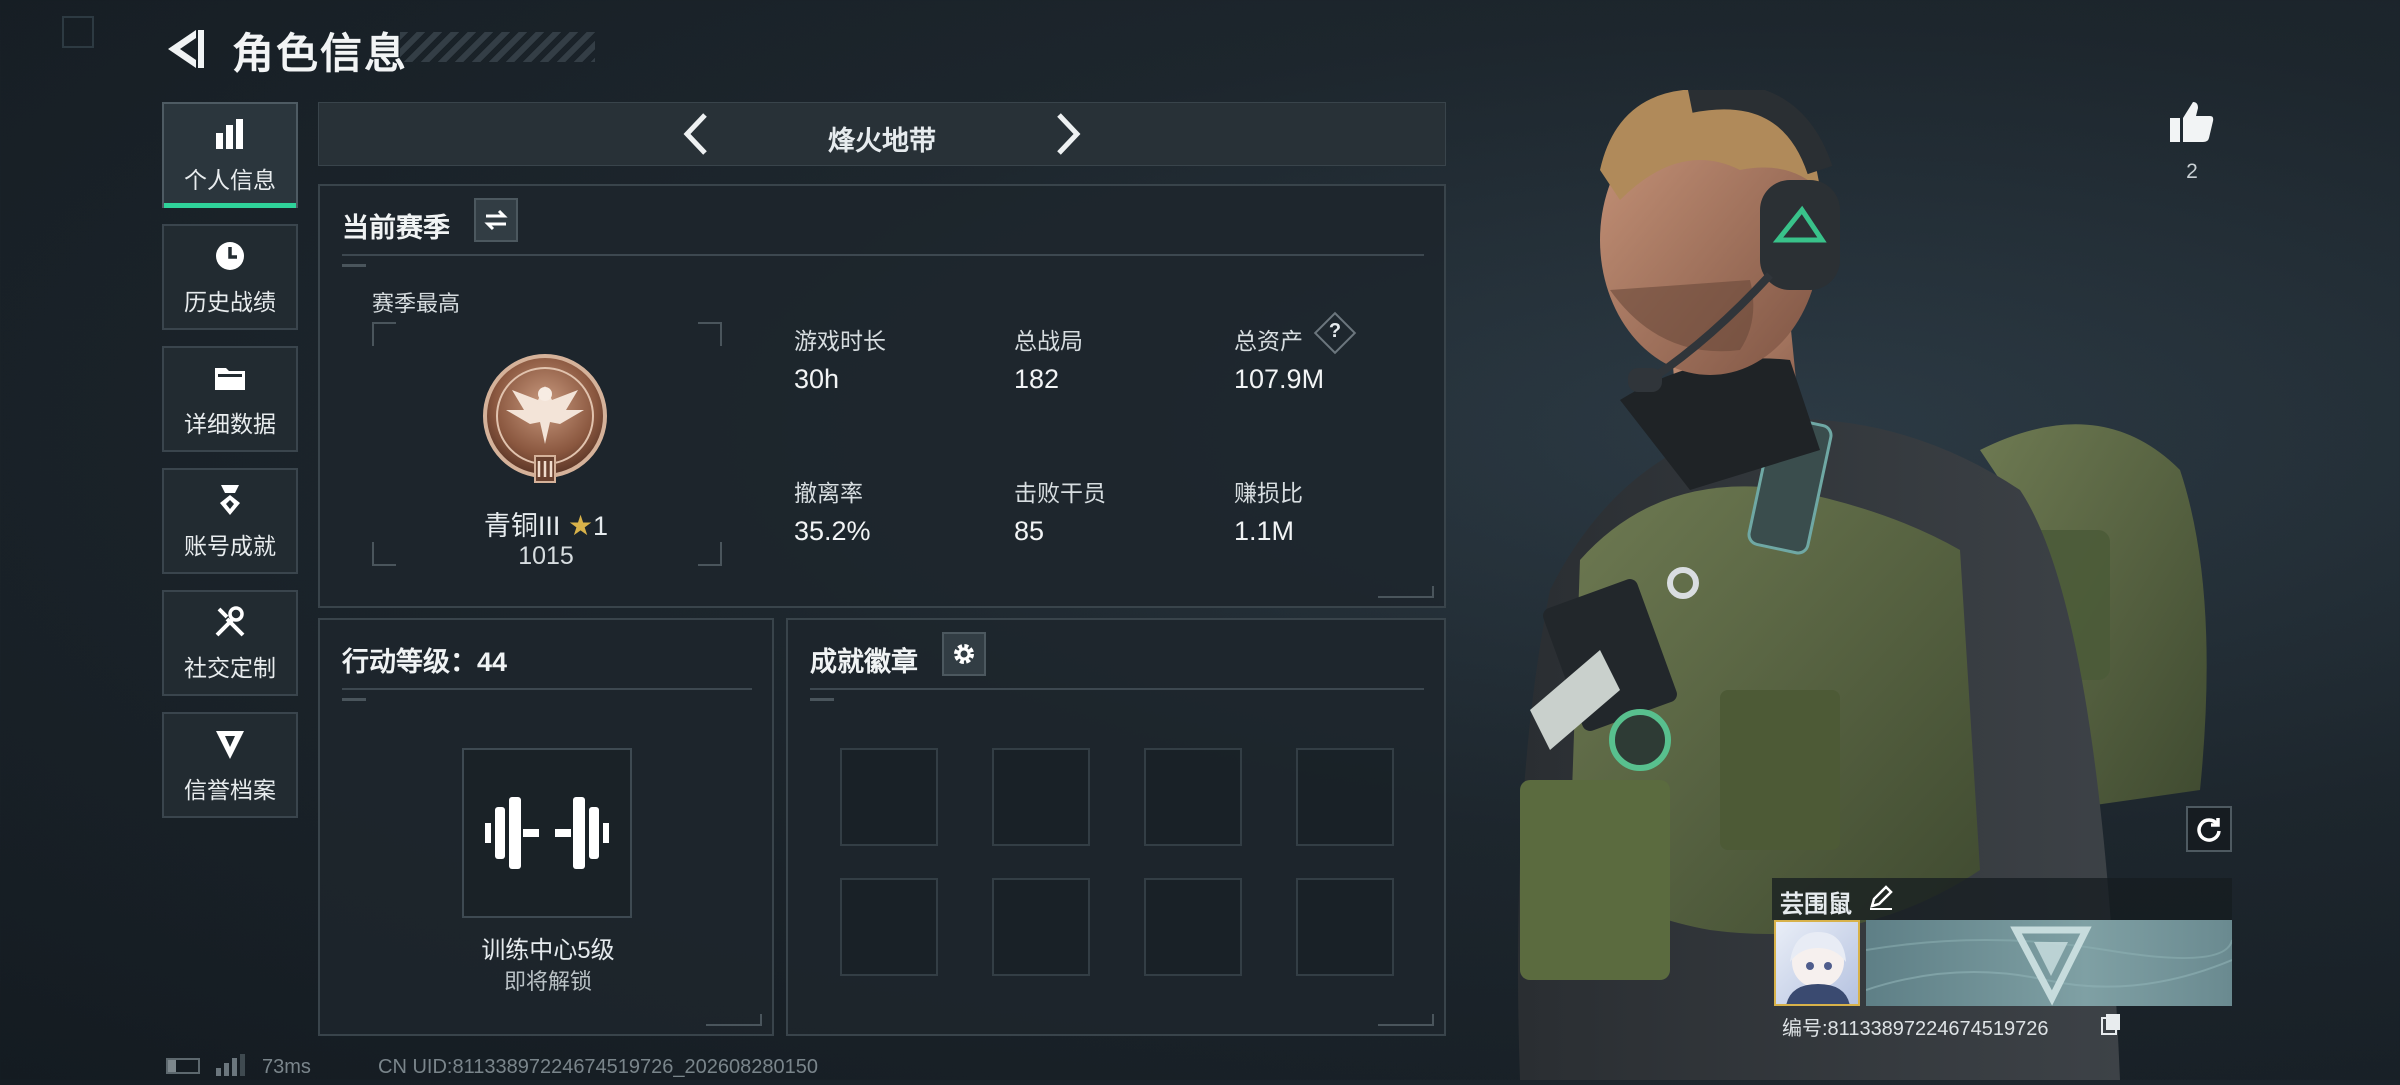 This screenshot has width=2400, height=1085. I want to click on swap-arrows-icon, so click(496, 220).